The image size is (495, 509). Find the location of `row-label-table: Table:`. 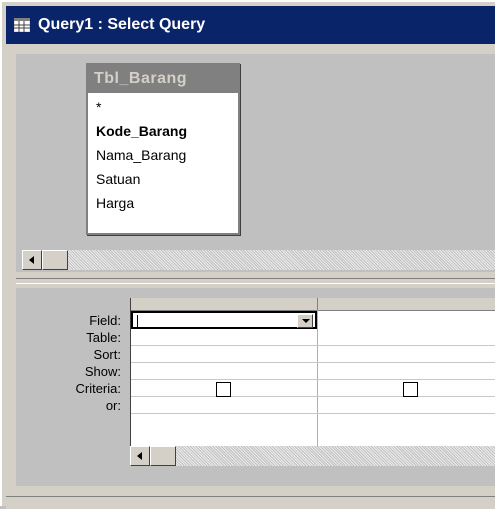

row-label-table: Table: is located at coordinates (103, 337).